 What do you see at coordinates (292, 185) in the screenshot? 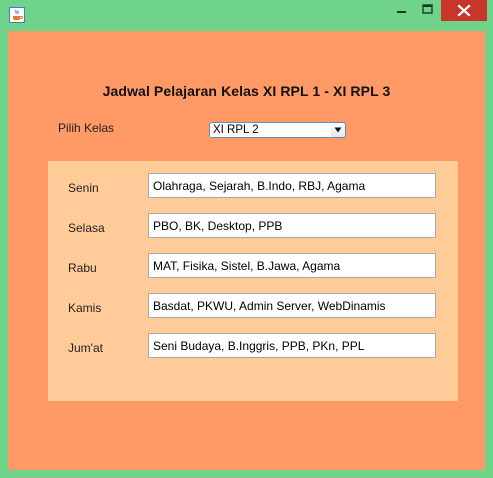
I see `senin-field` at bounding box center [292, 185].